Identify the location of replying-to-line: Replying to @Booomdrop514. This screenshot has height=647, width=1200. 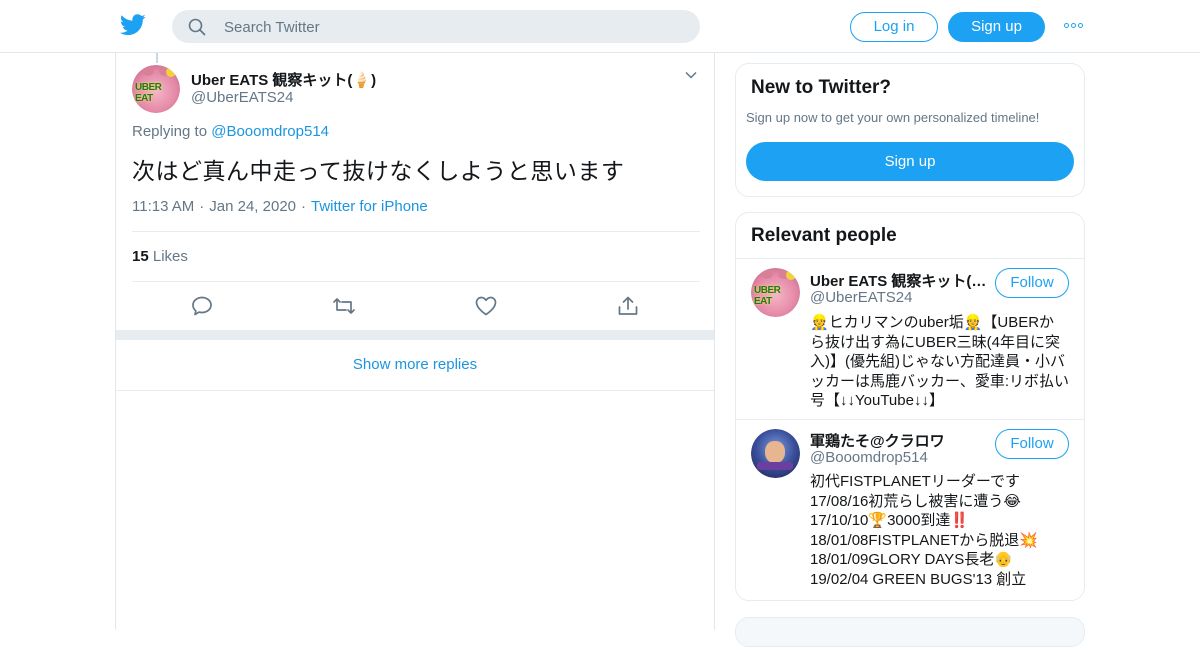
(230, 131).